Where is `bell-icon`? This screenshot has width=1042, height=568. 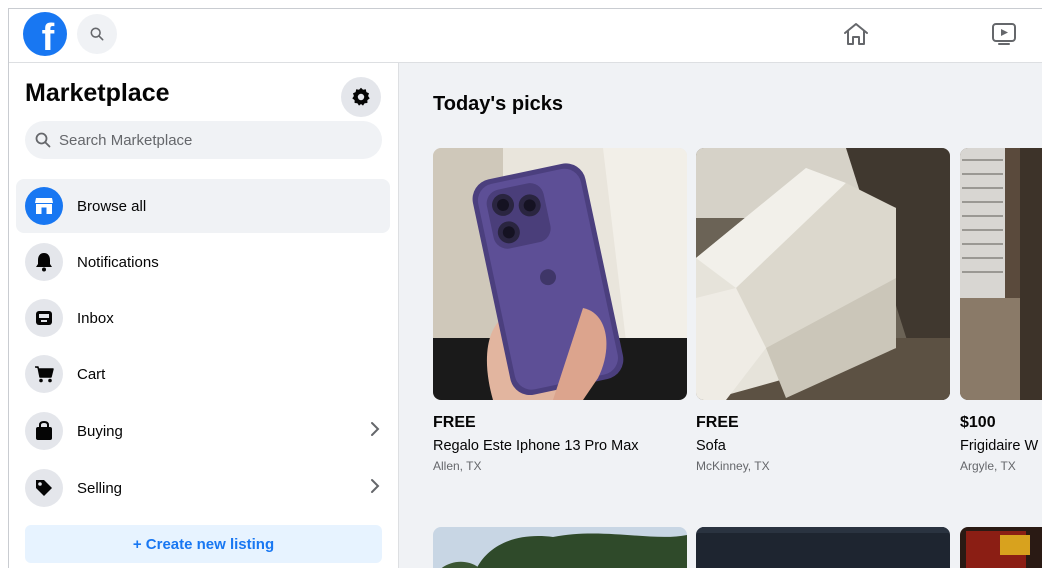
bell-icon is located at coordinates (44, 262).